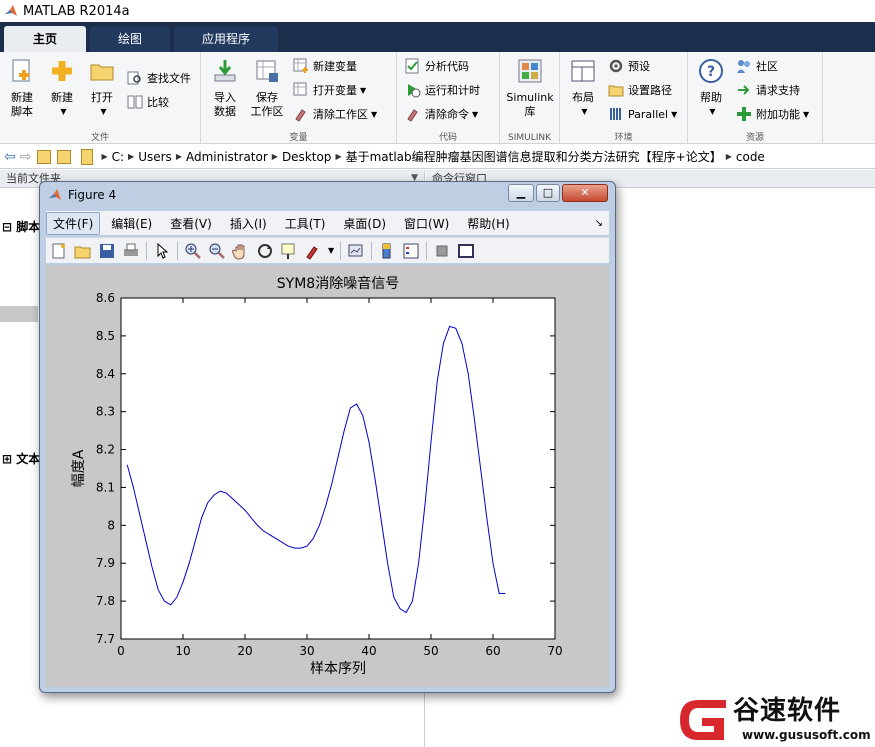 This screenshot has width=875, height=747. Describe the element at coordinates (616, 66) in the screenshot. I see `gear-icon` at that location.